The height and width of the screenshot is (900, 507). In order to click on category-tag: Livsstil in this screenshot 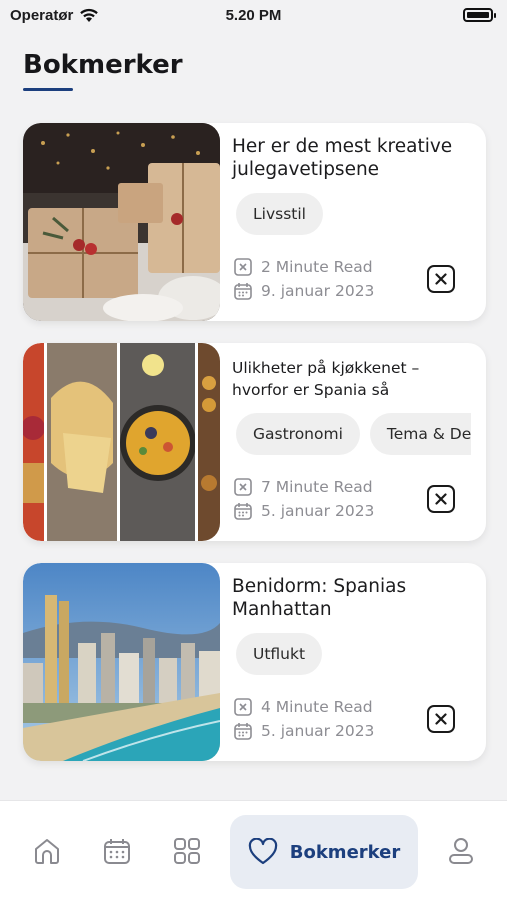, I will do `click(279, 214)`.